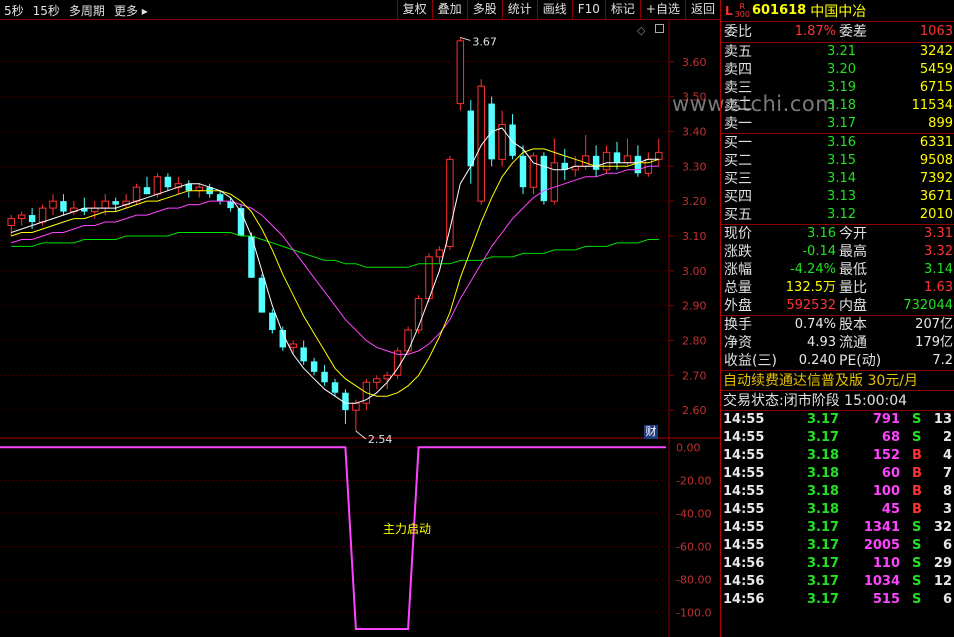 This screenshot has width=954, height=637. Describe the element at coordinates (693, 546) in the screenshot. I see `indicator-tick-label: -60.00` at that location.